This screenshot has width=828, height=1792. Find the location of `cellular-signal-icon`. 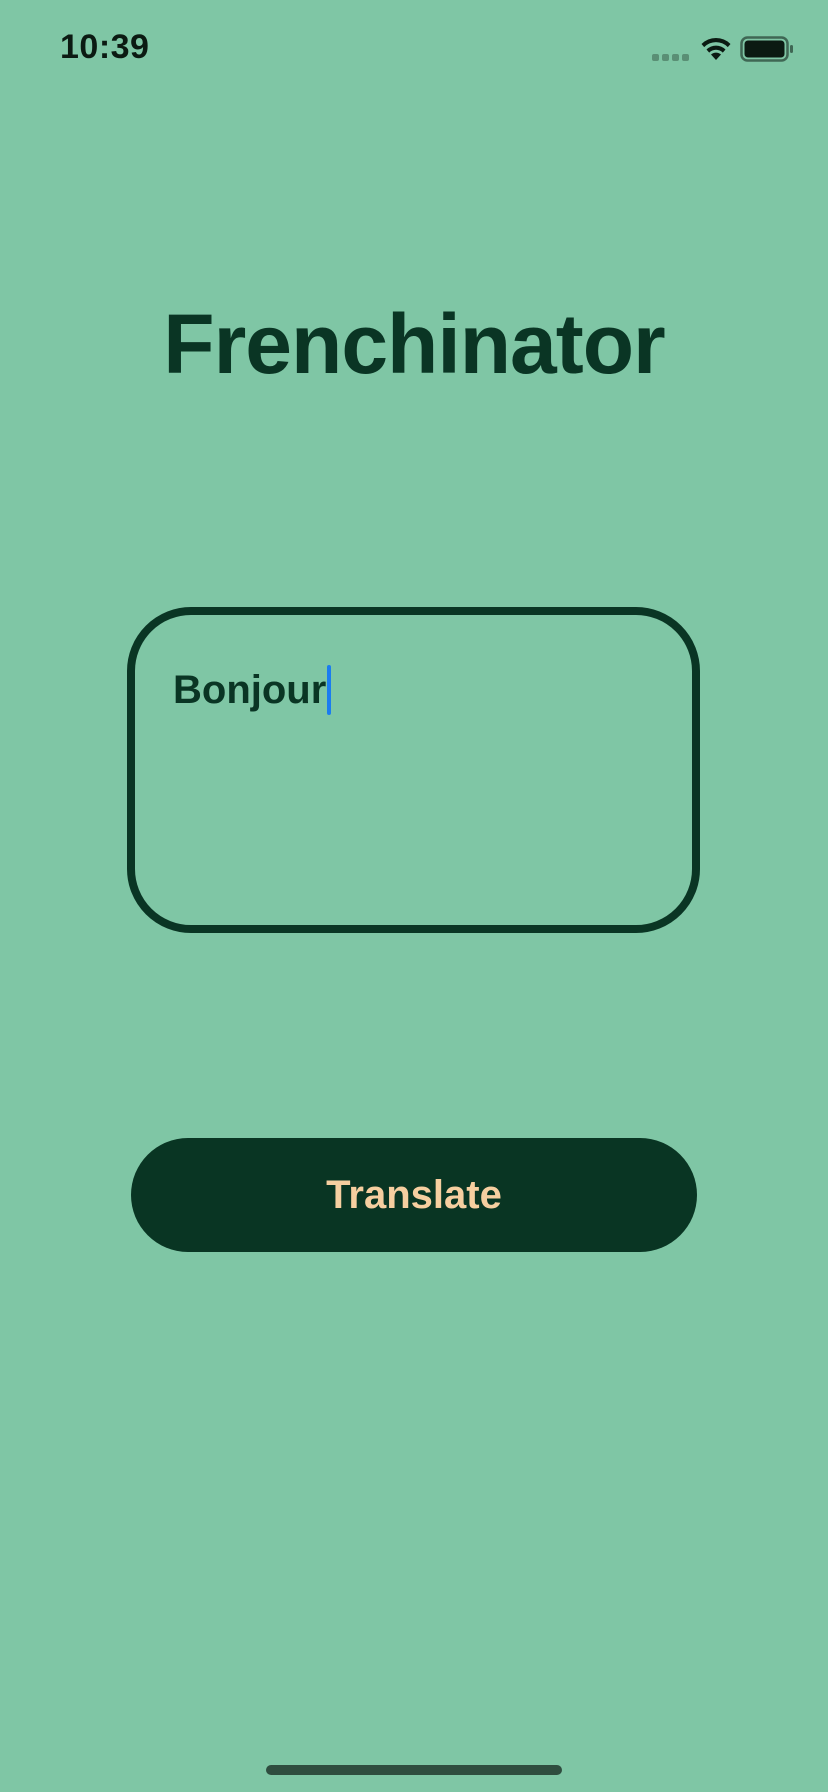

cellular-signal-icon is located at coordinates (672, 58).